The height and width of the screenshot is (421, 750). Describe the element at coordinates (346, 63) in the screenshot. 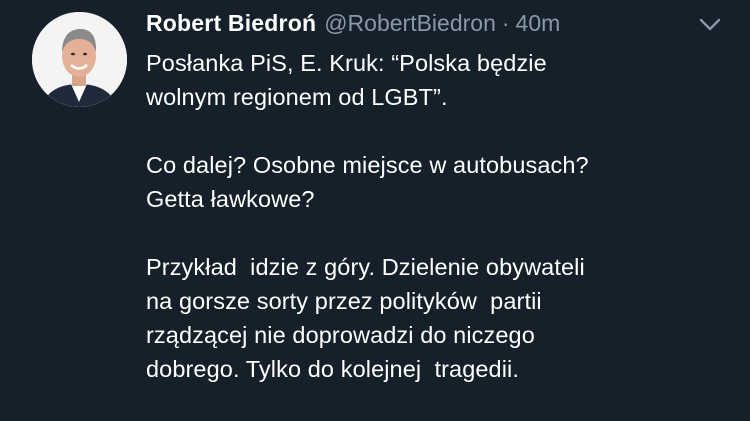

I see `tweet-text-line: Posłanka PiS, E. Kruk: “Polska będzie` at that location.